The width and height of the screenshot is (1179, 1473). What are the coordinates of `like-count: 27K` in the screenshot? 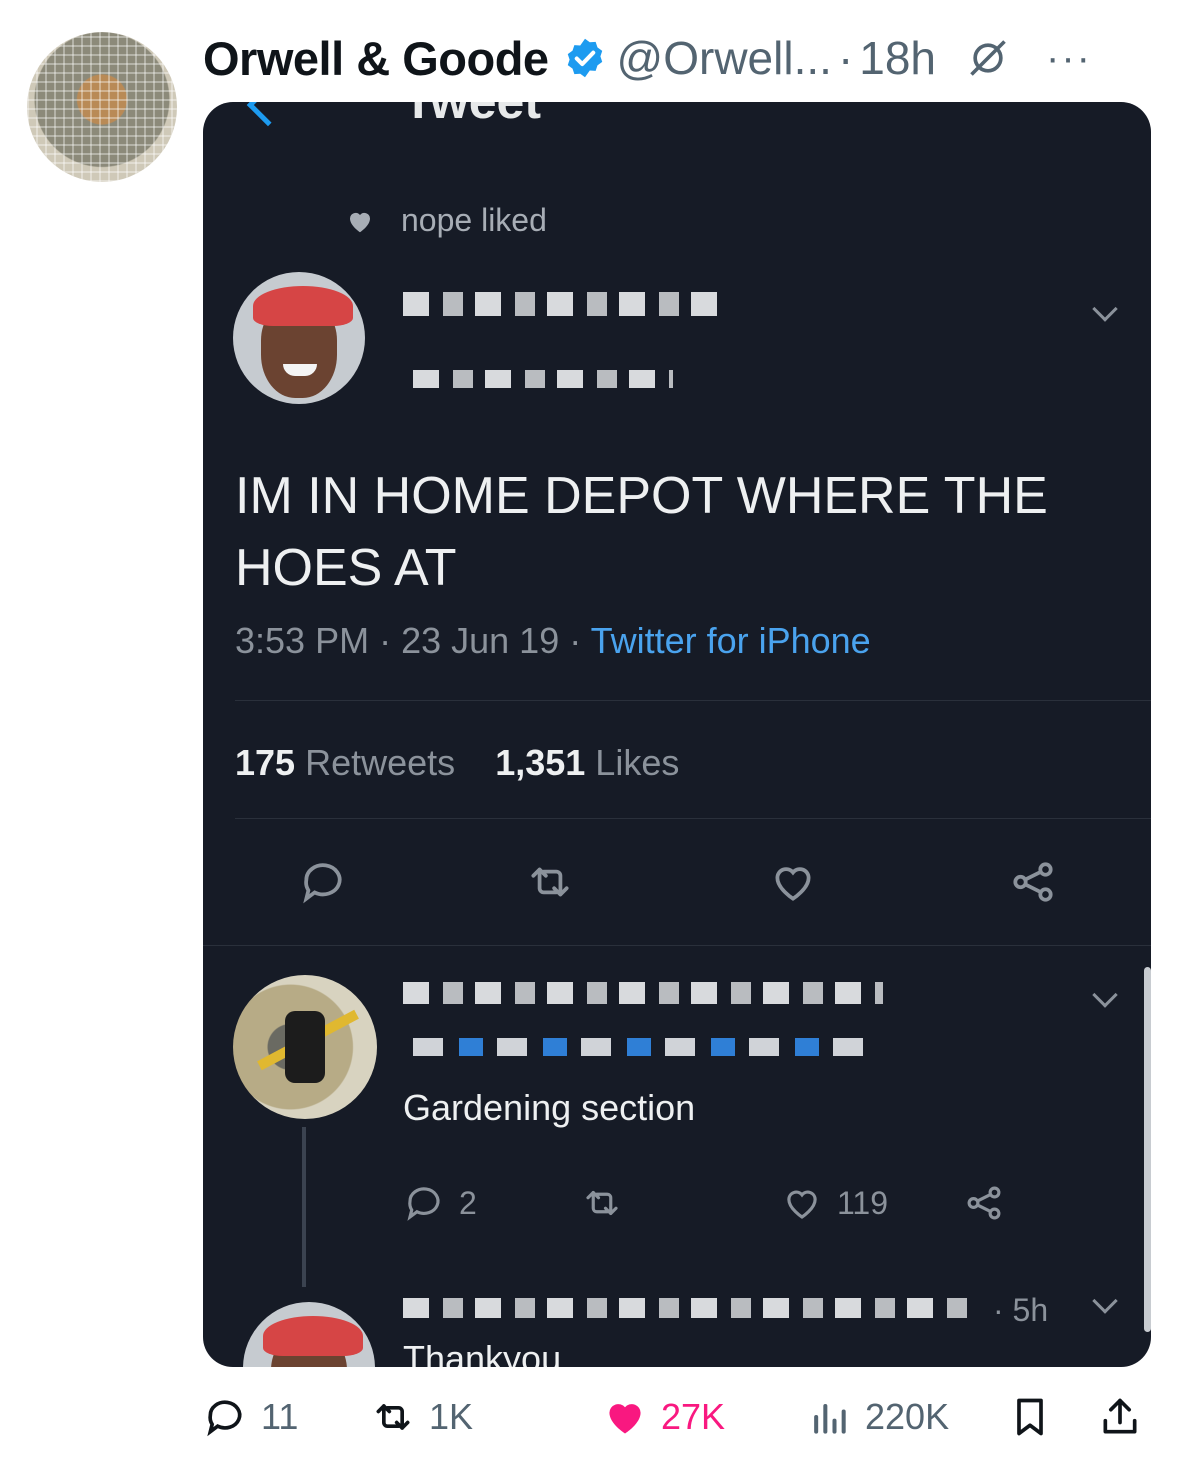 It's located at (693, 1416).